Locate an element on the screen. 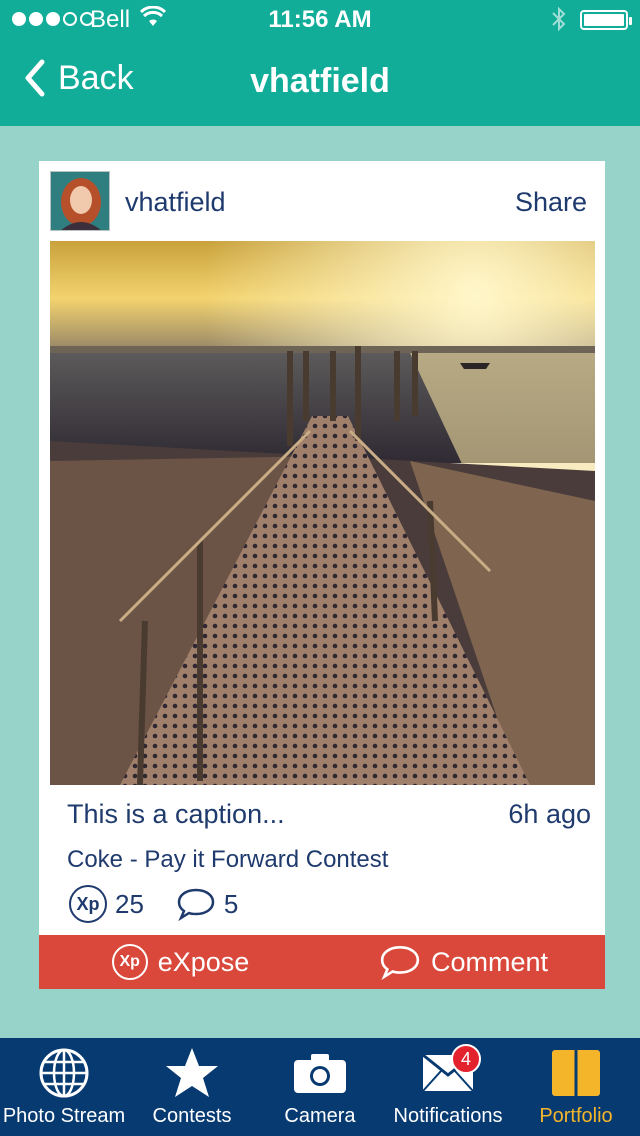 The height and width of the screenshot is (1136, 640). comment-stat: 5 is located at coordinates (207, 904).